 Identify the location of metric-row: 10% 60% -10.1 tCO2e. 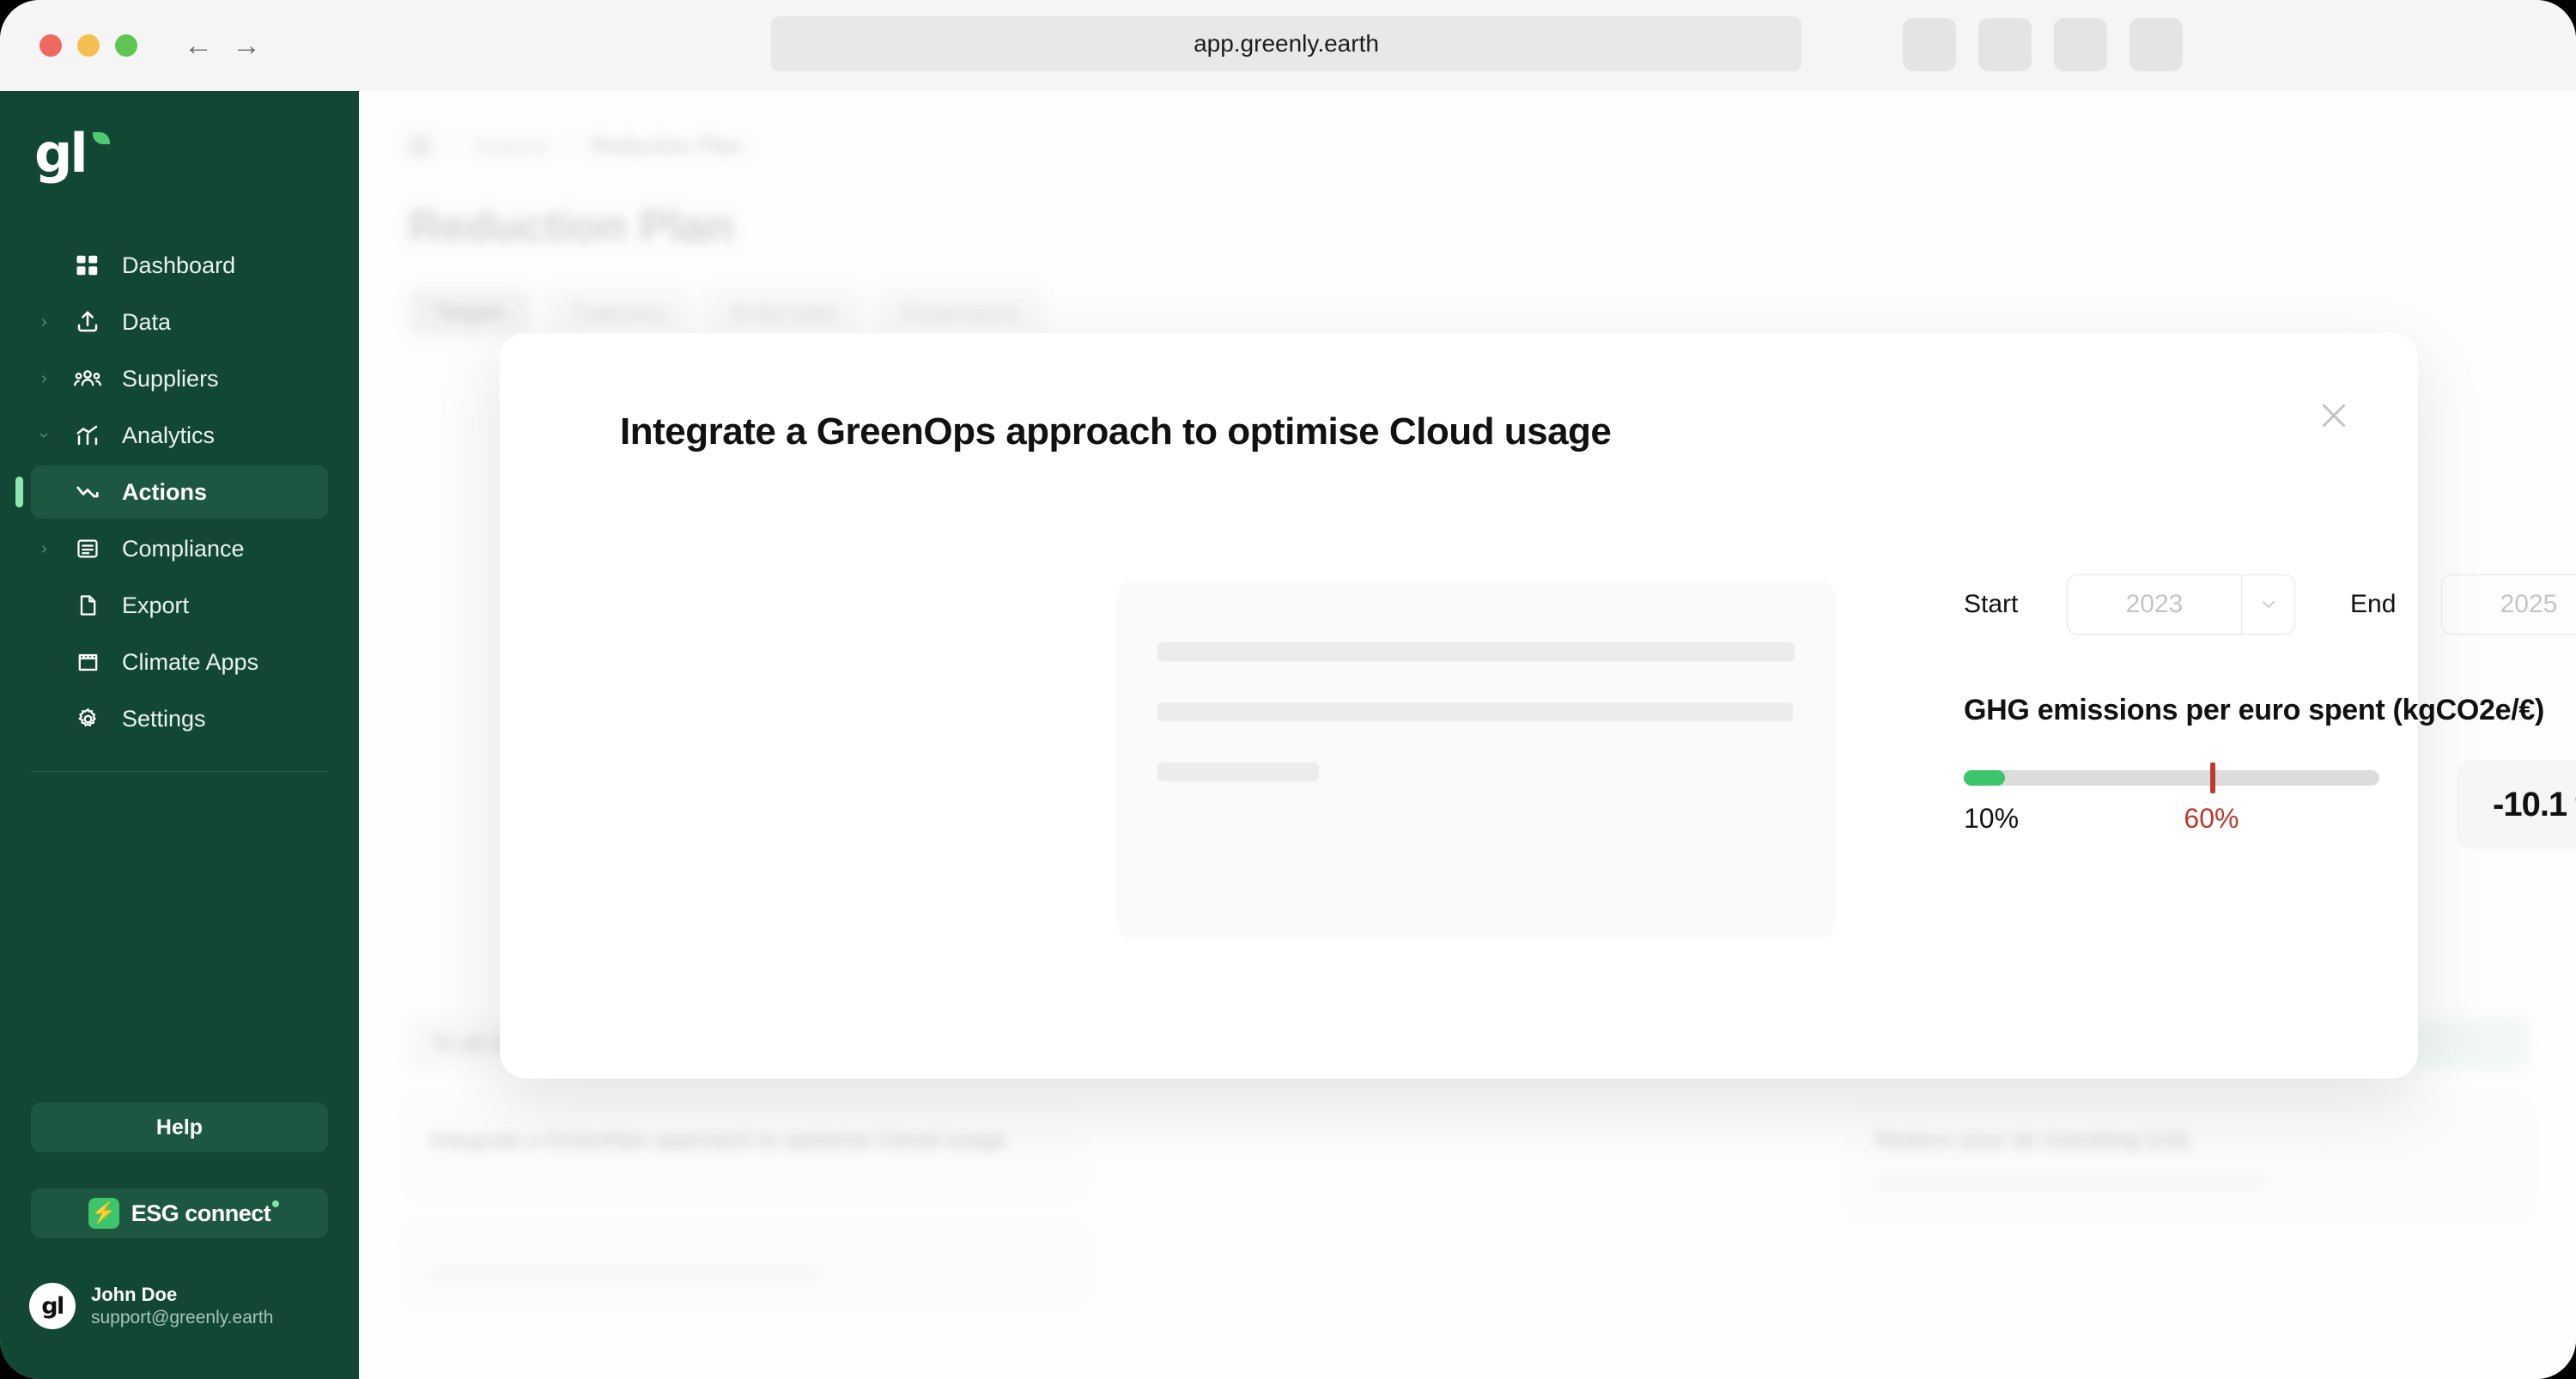
(2270, 804).